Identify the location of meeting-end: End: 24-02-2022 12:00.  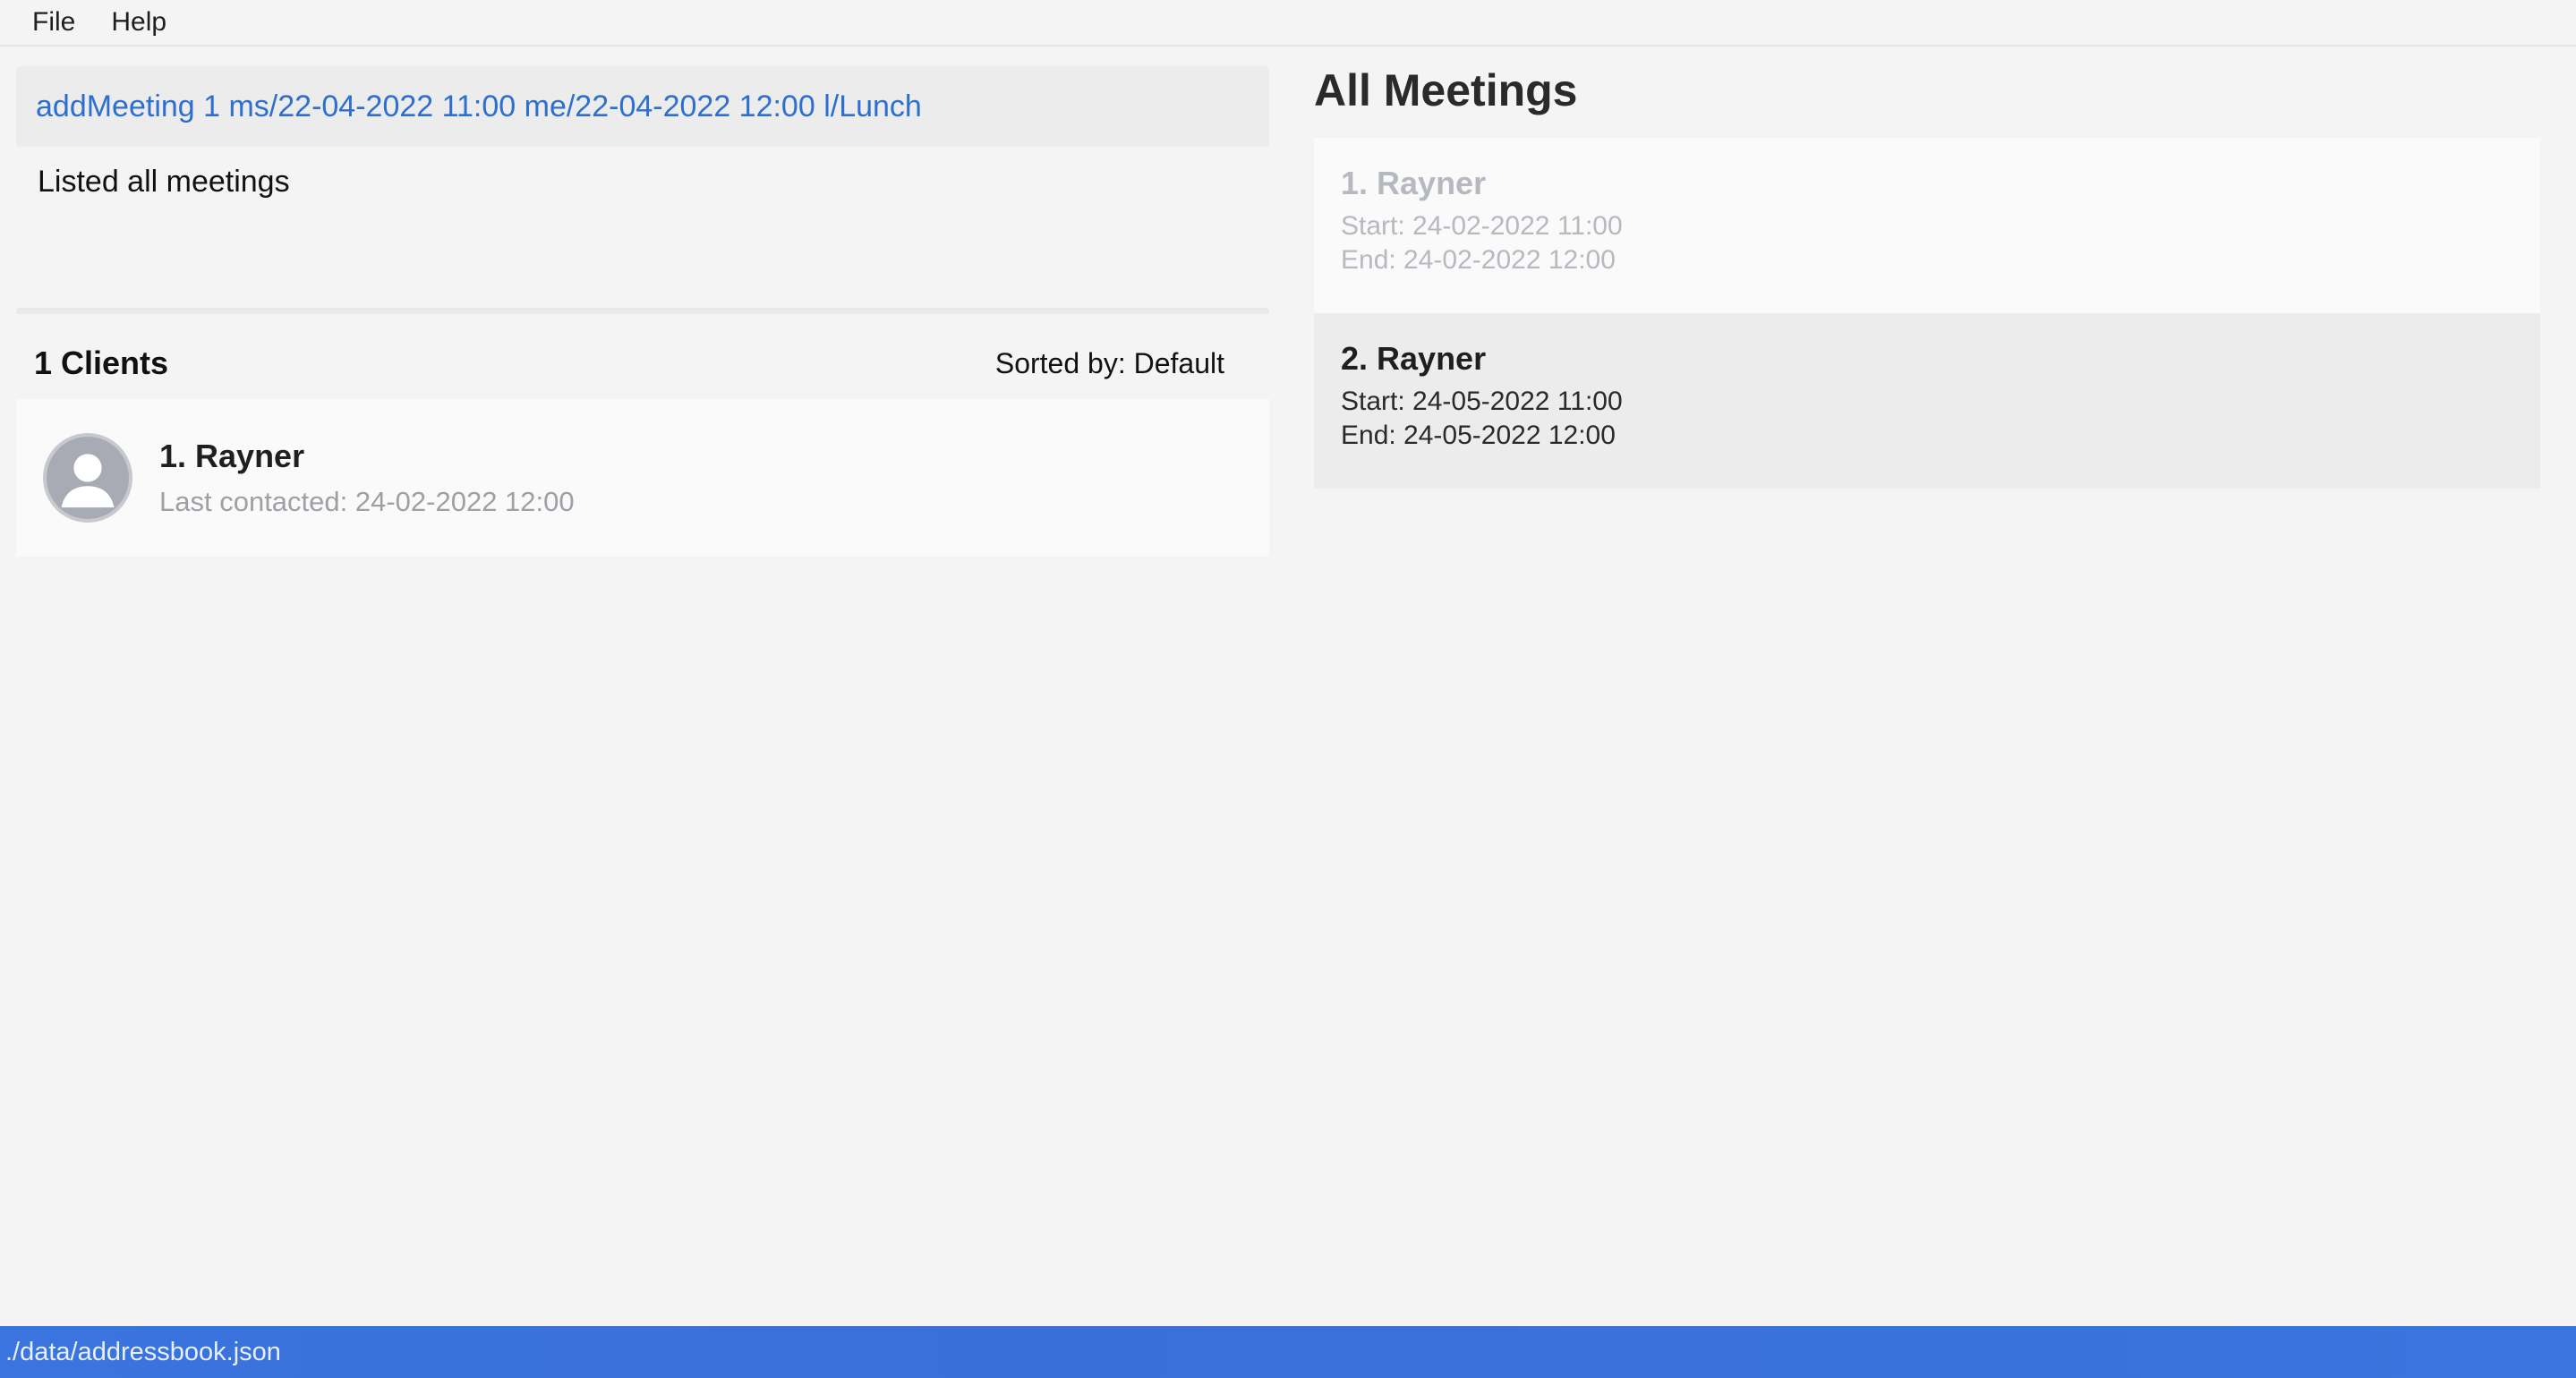
(1478, 260).